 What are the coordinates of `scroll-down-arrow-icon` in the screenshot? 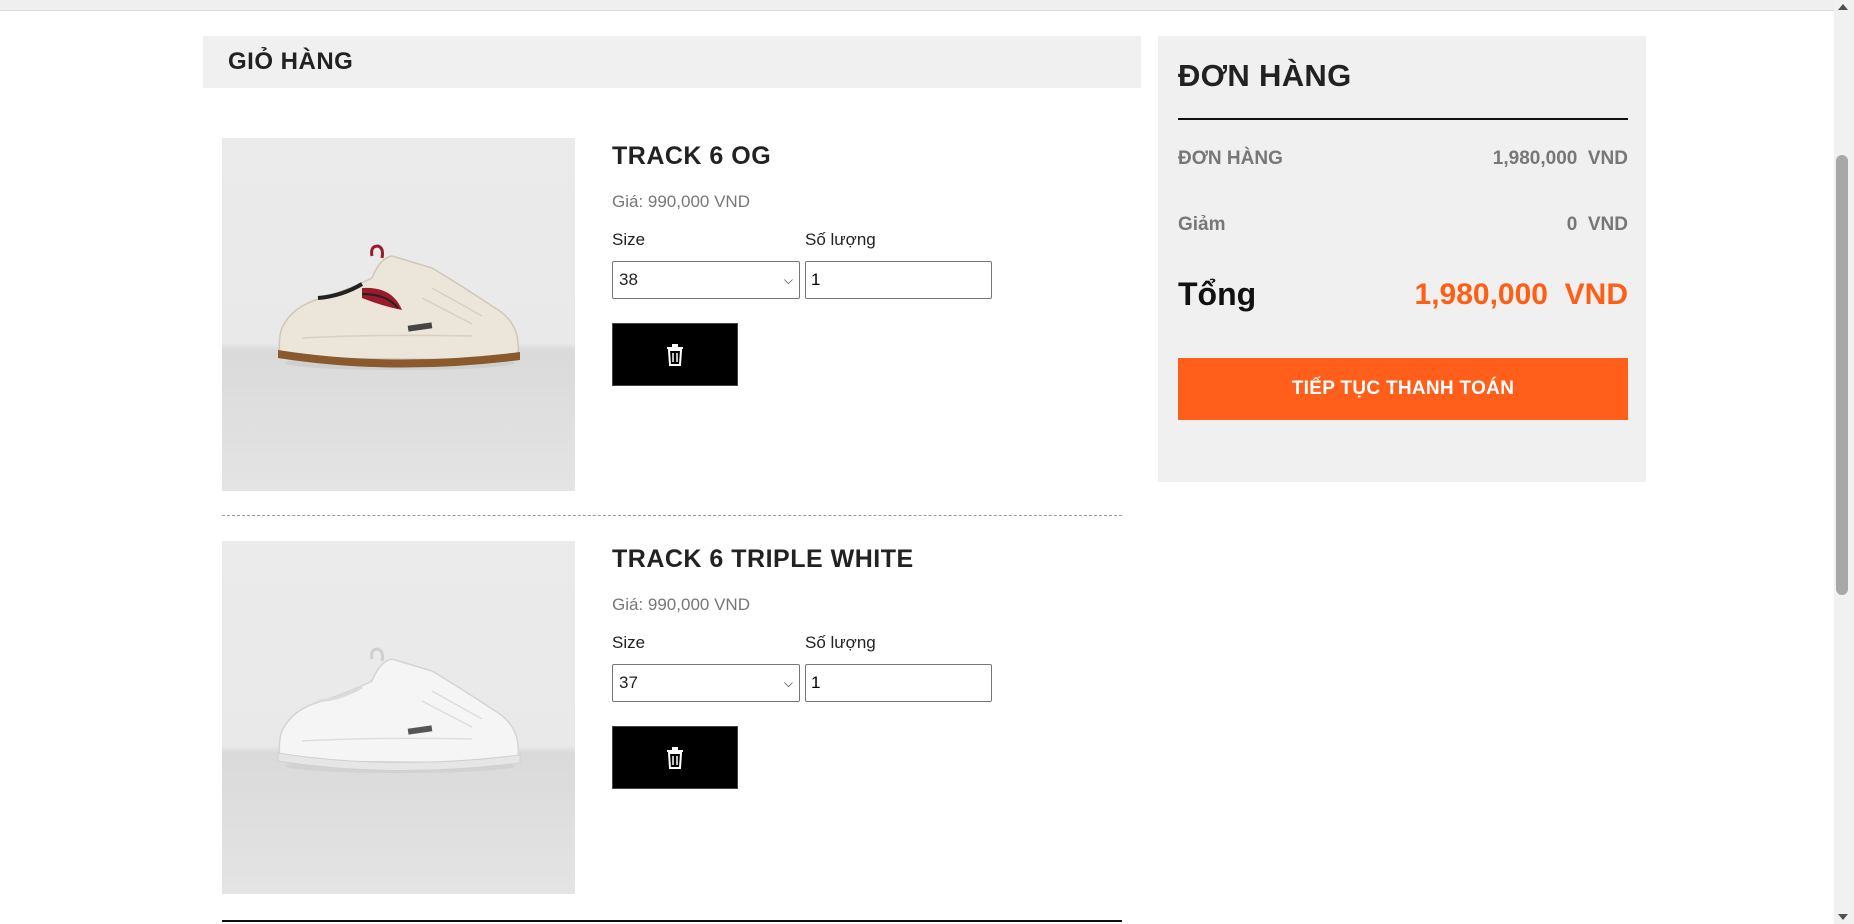 It's located at (1843, 917).